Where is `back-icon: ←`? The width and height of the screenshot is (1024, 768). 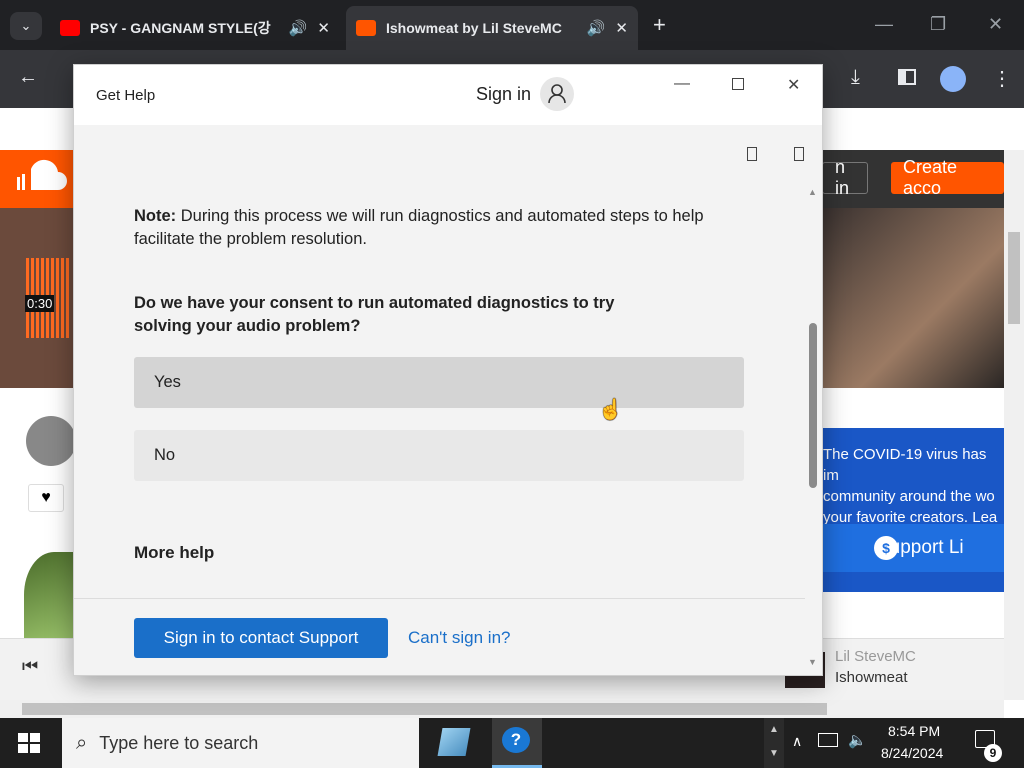 back-icon: ← is located at coordinates (28, 77).